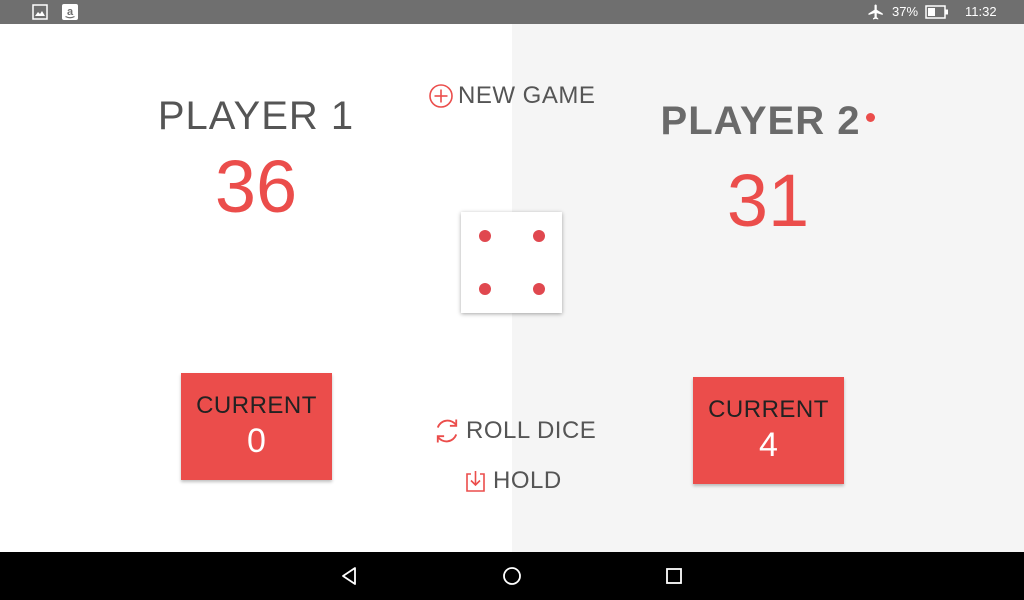 The height and width of the screenshot is (600, 1024). What do you see at coordinates (527, 95) in the screenshot?
I see `new-game-label: NEW GAME` at bounding box center [527, 95].